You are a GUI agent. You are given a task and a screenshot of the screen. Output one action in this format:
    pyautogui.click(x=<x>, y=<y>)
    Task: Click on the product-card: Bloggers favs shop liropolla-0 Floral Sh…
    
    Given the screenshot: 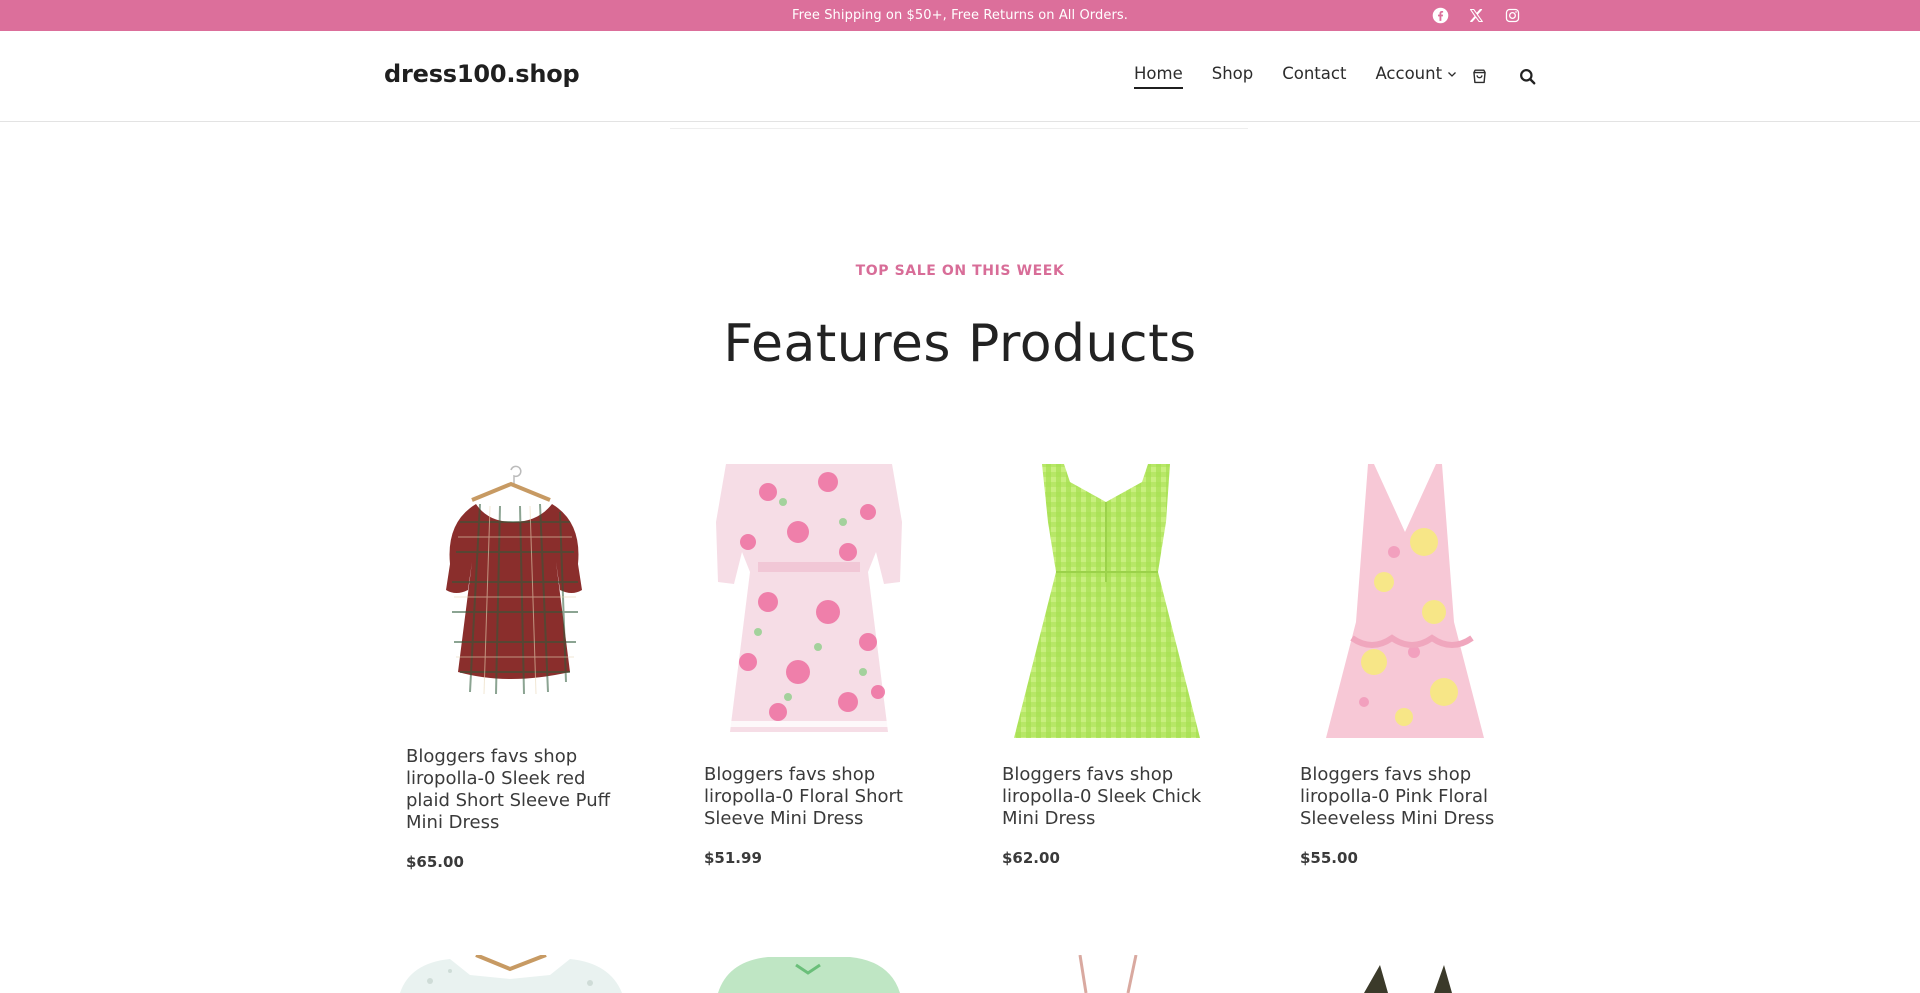 What is the action you would take?
    pyautogui.click(x=809, y=664)
    